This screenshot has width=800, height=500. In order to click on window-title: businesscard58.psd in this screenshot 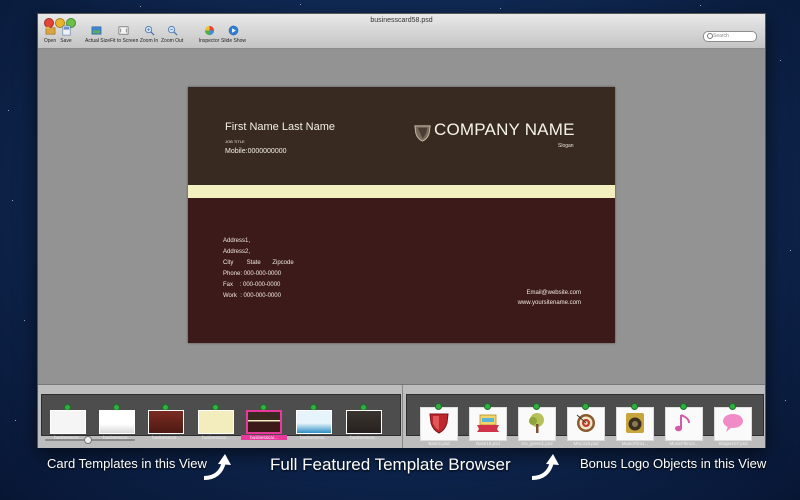, I will do `click(401, 20)`.